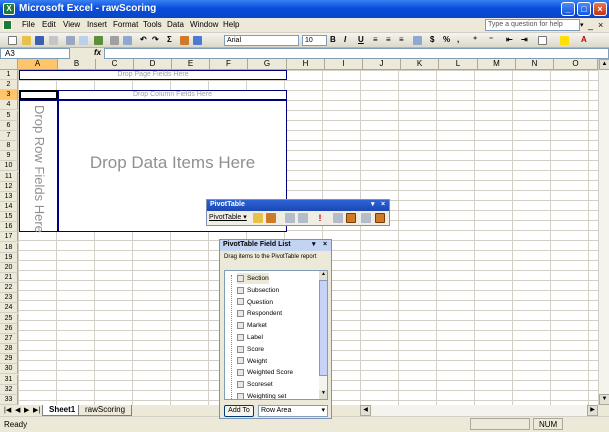  What do you see at coordinates (420, 64) in the screenshot?
I see `column-header-k: K` at bounding box center [420, 64].